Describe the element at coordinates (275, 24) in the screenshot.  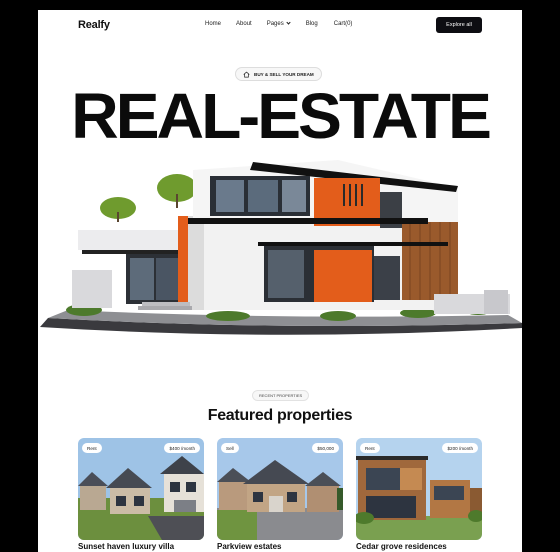
I see `nav-pages-label: Pages` at that location.